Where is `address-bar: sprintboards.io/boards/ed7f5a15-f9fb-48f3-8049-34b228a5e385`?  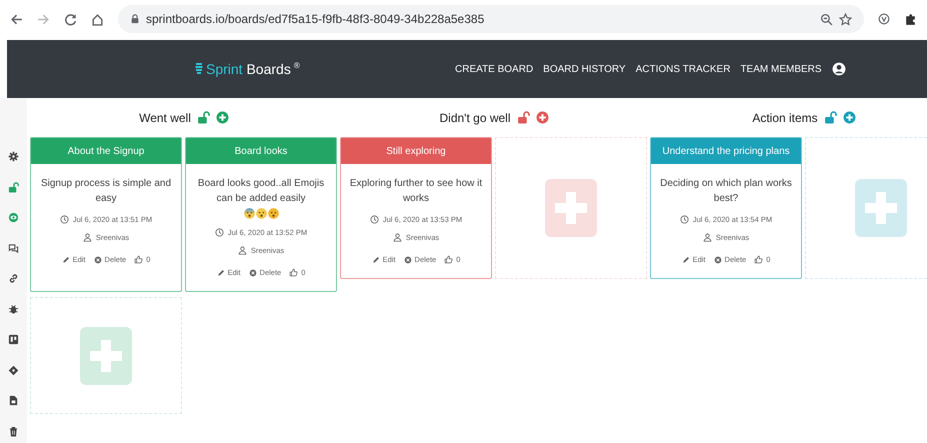 address-bar: sprintboards.io/boards/ed7f5a15-f9fb-48f3-8049-34b228a5e385 is located at coordinates (491, 19).